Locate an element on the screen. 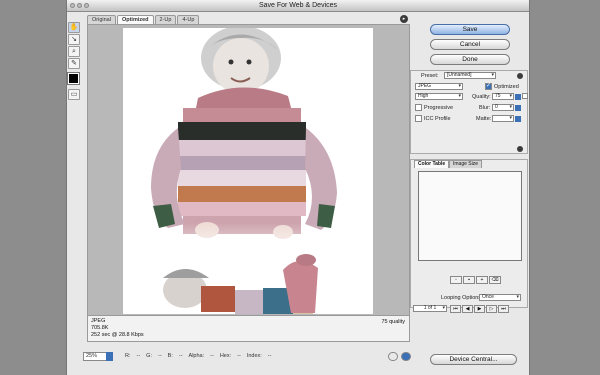  close-window-button is located at coordinates (72, 5).